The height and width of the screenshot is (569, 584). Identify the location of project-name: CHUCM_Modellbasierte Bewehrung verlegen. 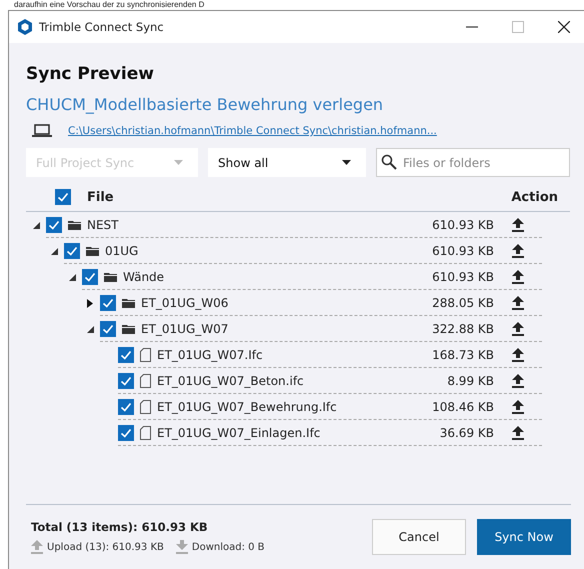
(205, 104).